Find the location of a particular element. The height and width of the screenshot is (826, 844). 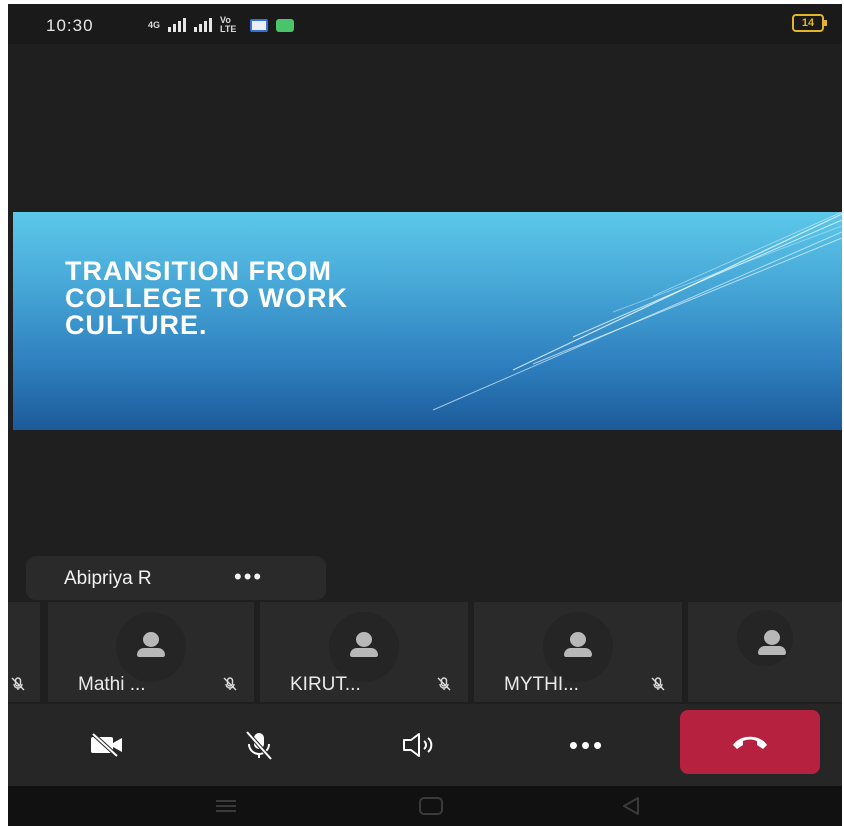

more-icon: ••• is located at coordinates (587, 744).